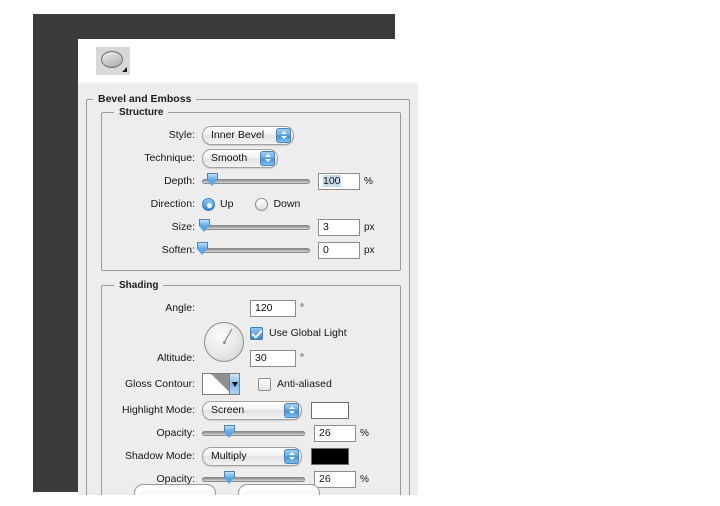 This screenshot has height=506, width=720. What do you see at coordinates (364, 433) in the screenshot?
I see `highlight-opacity-unit: %` at bounding box center [364, 433].